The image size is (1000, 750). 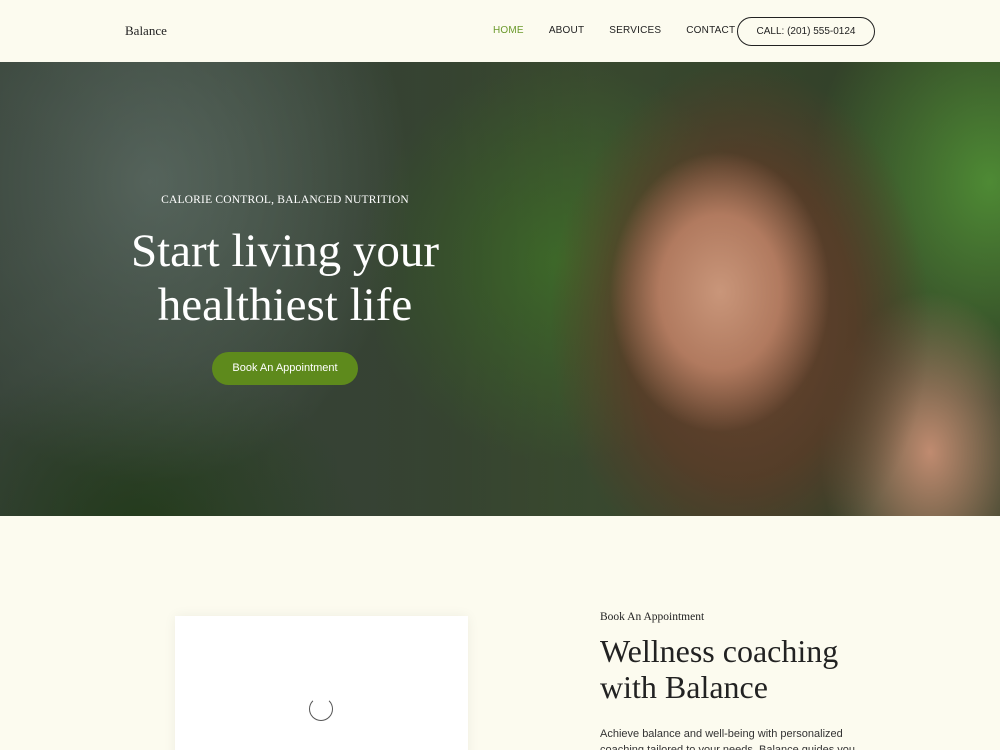 What do you see at coordinates (652, 617) in the screenshot?
I see `about-kicker: Book An Appointment` at bounding box center [652, 617].